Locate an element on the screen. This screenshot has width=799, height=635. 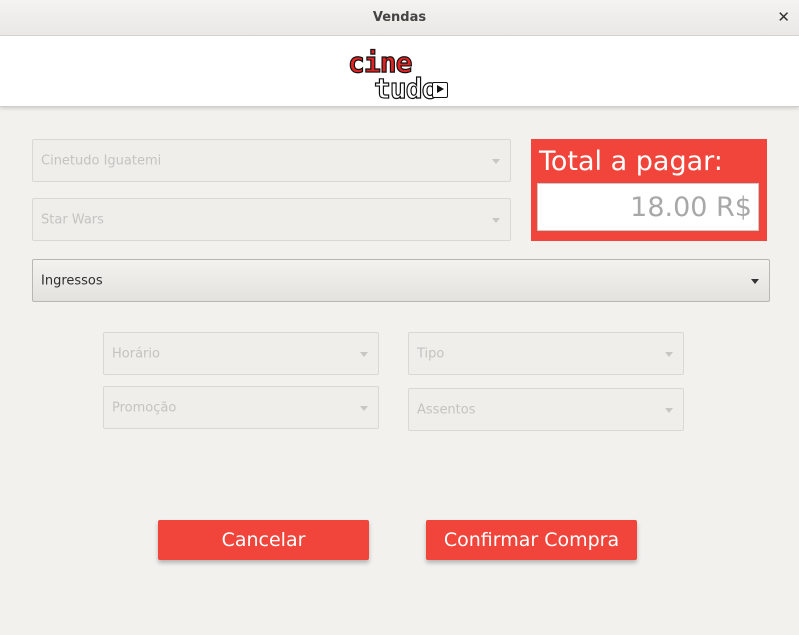
cinema-select: Cinetudo Iguatemi is located at coordinates (271, 160).